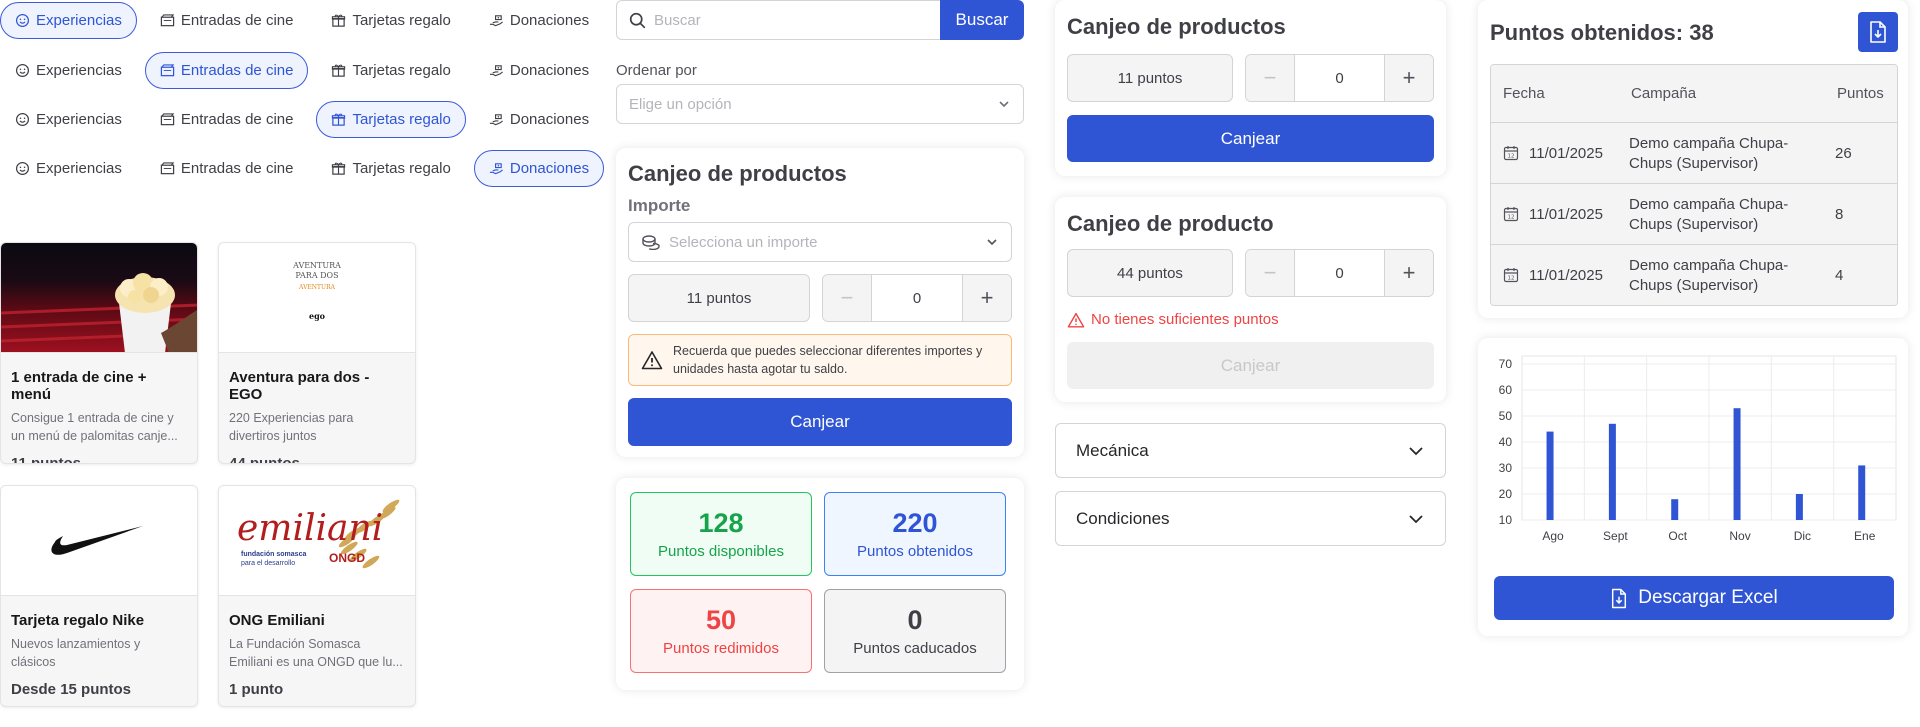 Image resolution: width=1920 pixels, height=727 pixels. Describe the element at coordinates (71, 689) in the screenshot. I see `product-points: Desde 15 puntos` at that location.